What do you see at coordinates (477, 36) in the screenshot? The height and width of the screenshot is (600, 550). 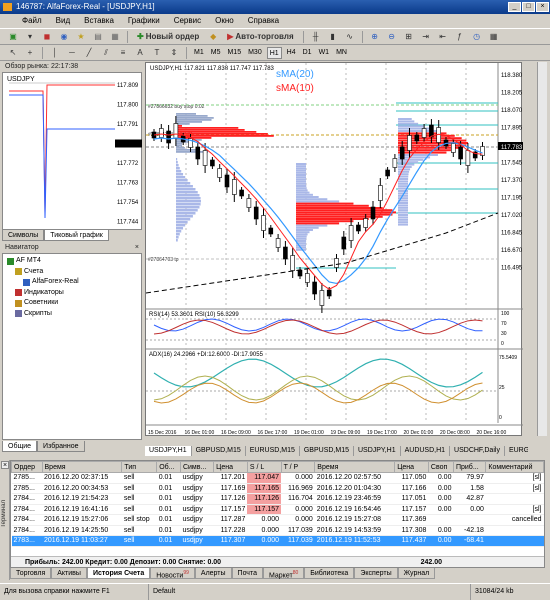 I see `periods-icon: ◷` at bounding box center [477, 36].